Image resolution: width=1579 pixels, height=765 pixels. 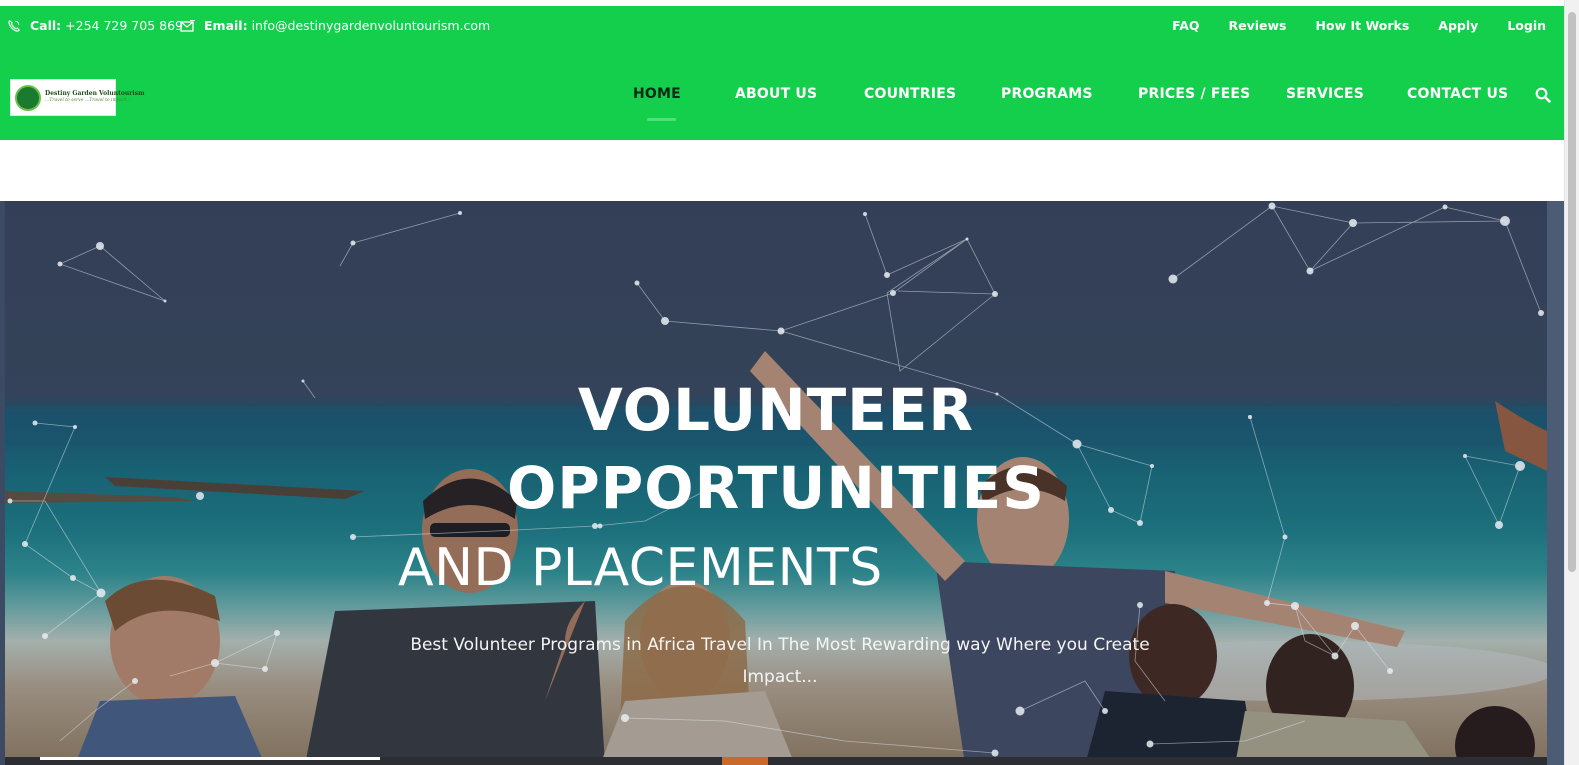 I want to click on nav-prices-fees: PRICES / FEES, so click(x=1194, y=94).